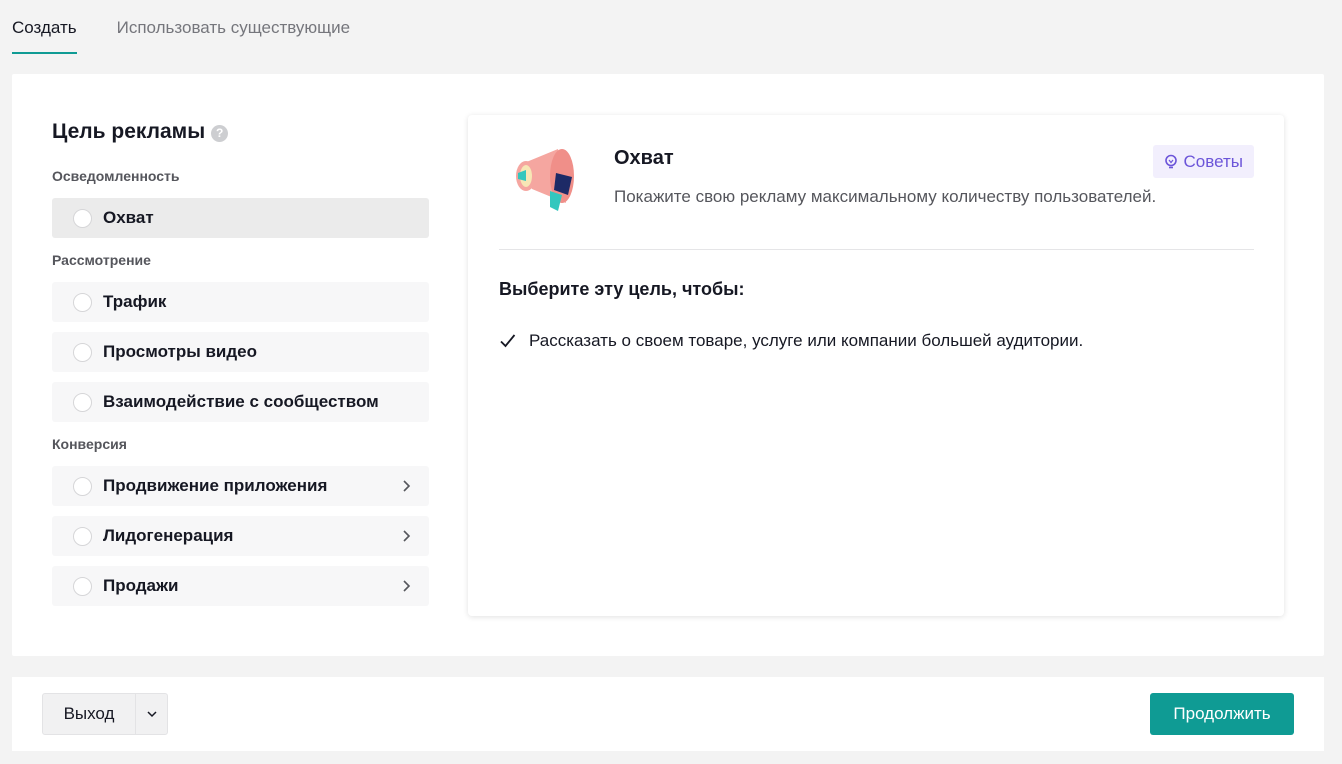 The width and height of the screenshot is (1342, 764). I want to click on group-label-consideration: Рассмотрение, so click(101, 260).